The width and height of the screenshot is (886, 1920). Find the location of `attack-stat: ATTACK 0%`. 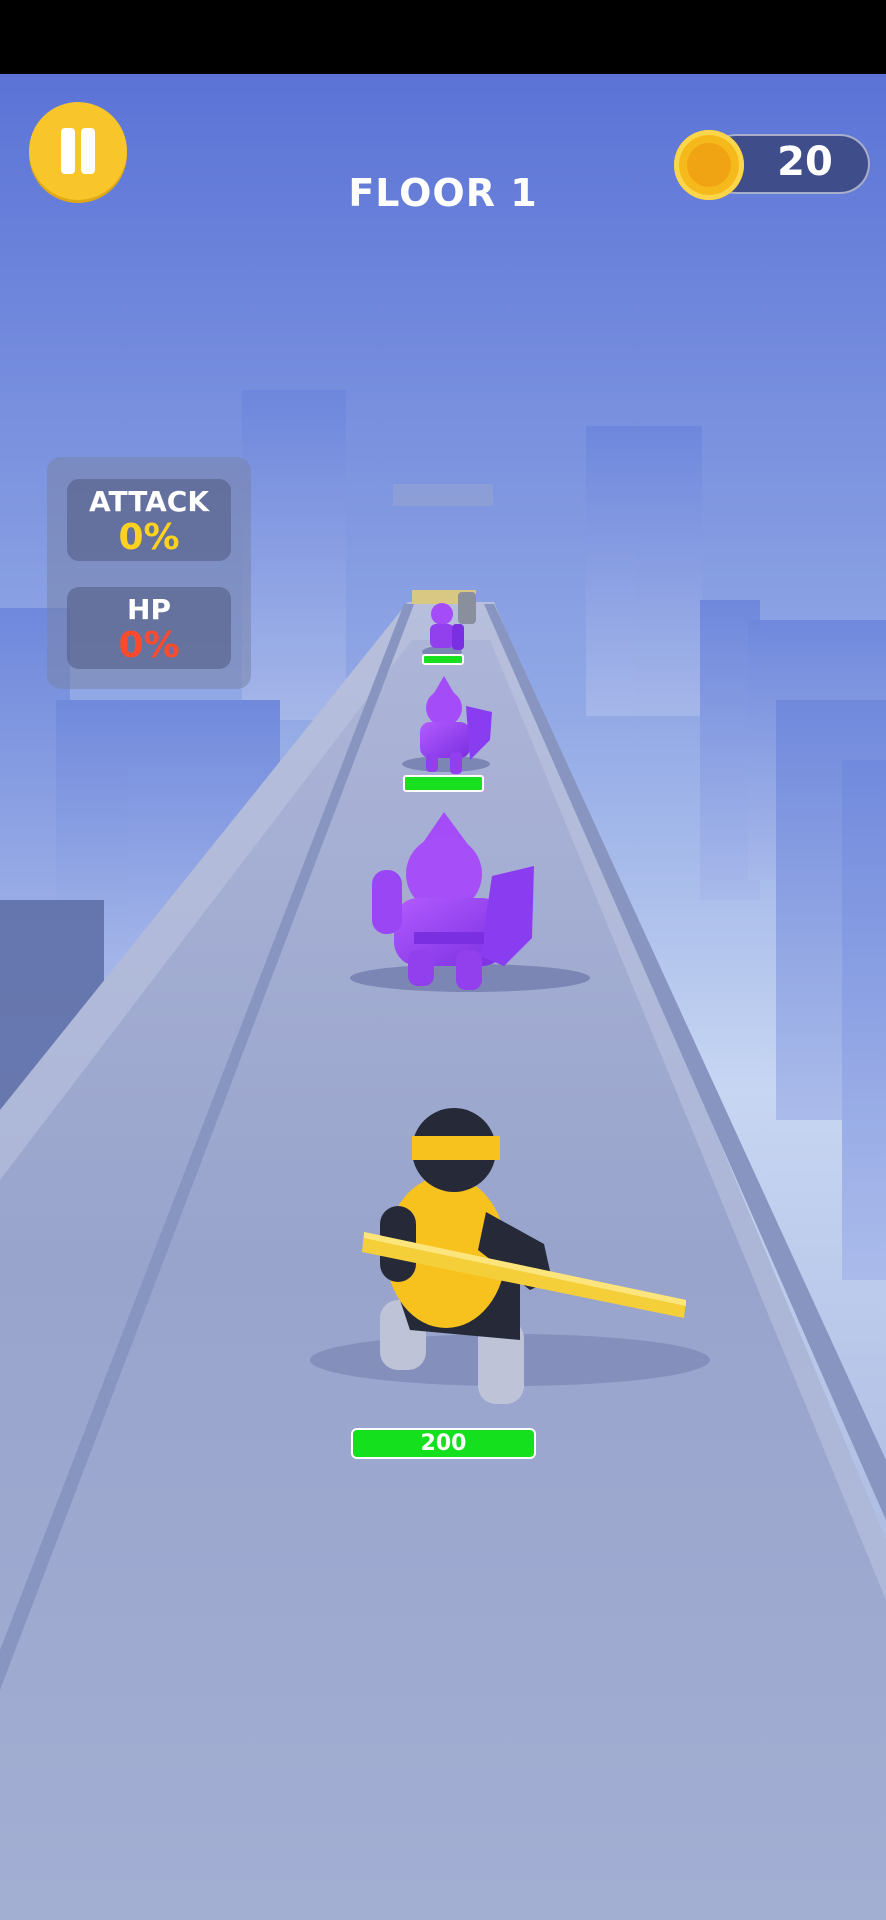

attack-stat: ATTACK 0% is located at coordinates (149, 520).